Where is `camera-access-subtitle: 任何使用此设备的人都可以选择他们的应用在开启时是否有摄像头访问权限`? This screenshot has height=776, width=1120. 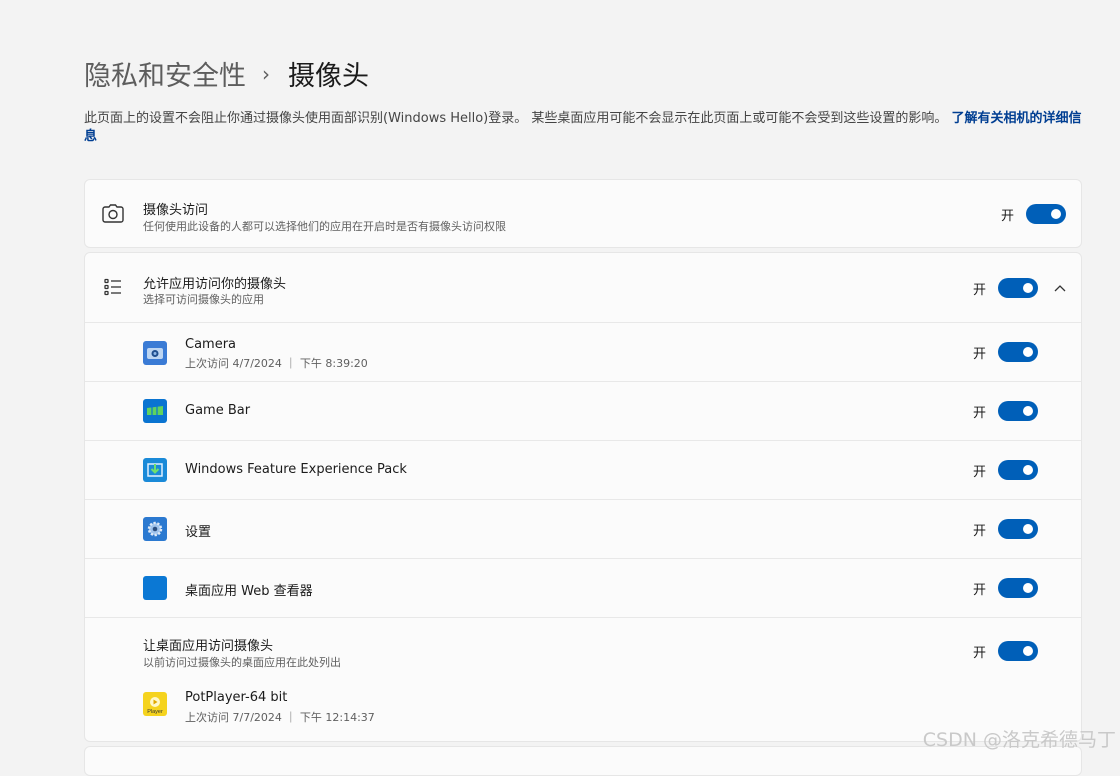 camera-access-subtitle: 任何使用此设备的人都可以选择他们的应用在开启时是否有摄像头访问权限 is located at coordinates (324, 226).